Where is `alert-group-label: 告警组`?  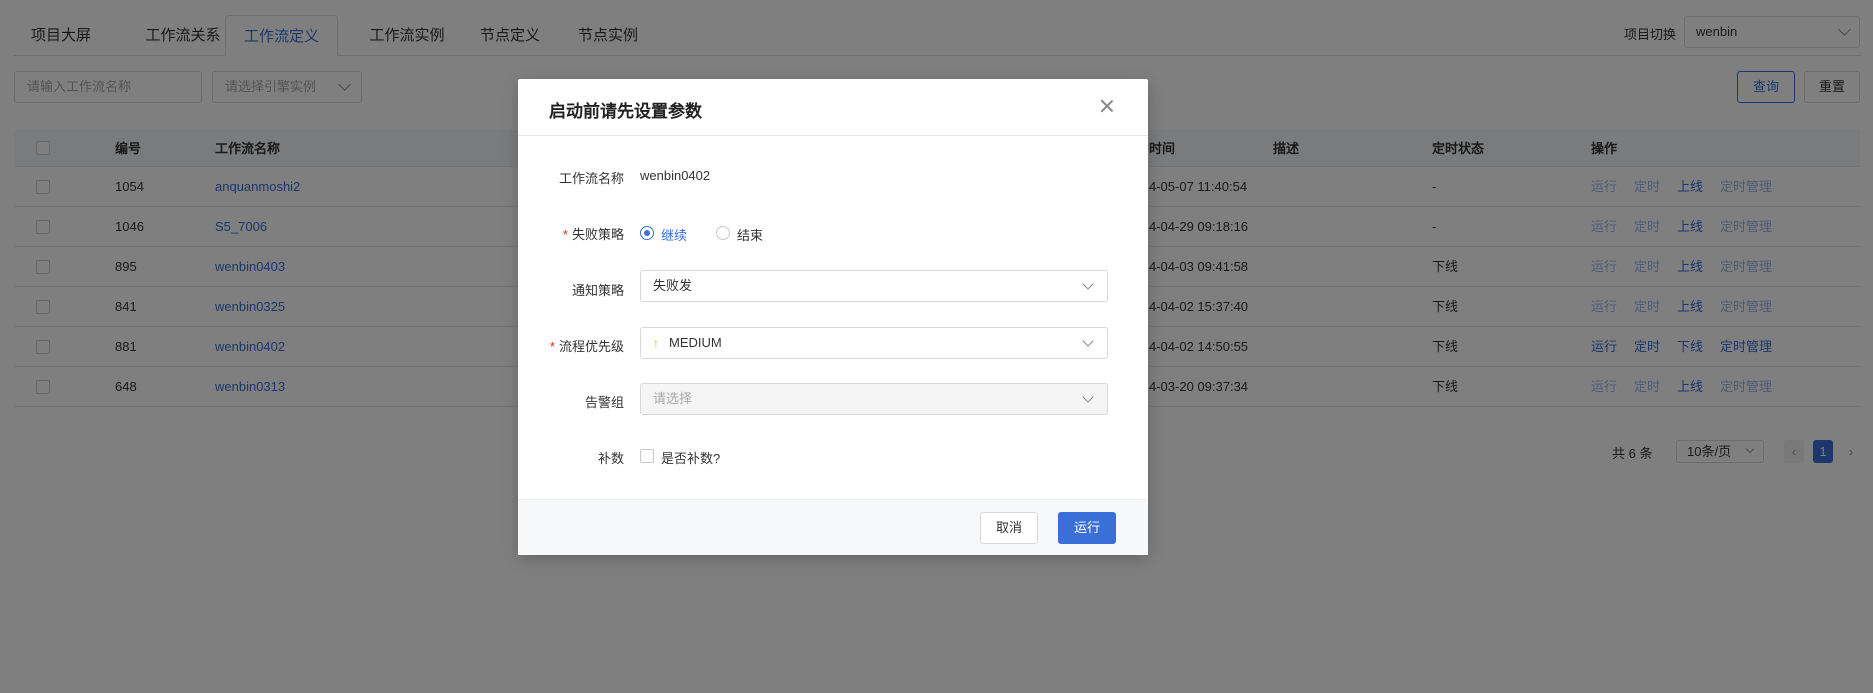 alert-group-label: 告警组 is located at coordinates (604, 402).